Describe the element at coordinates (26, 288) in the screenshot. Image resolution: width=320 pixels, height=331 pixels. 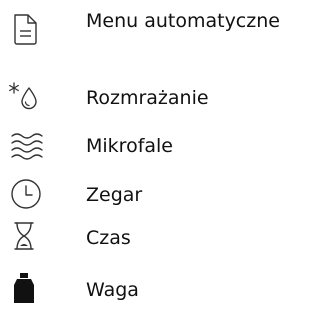
I see `weight-icon` at that location.